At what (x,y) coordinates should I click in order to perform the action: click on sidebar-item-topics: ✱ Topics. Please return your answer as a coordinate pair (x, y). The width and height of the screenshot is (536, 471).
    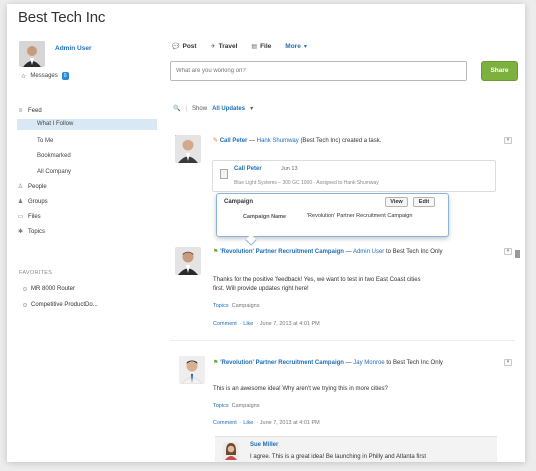
    Looking at the image, I should click on (31, 232).